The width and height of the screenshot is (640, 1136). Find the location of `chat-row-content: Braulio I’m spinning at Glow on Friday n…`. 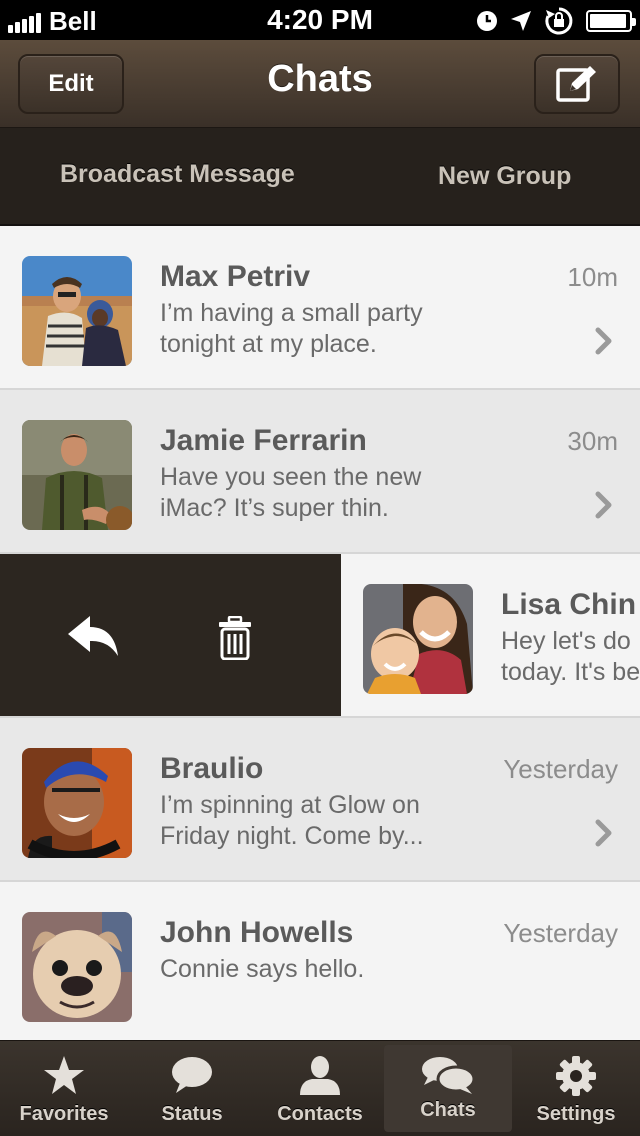

chat-row-content: Braulio I’m spinning at Glow on Friday n… is located at coordinates (320, 799).